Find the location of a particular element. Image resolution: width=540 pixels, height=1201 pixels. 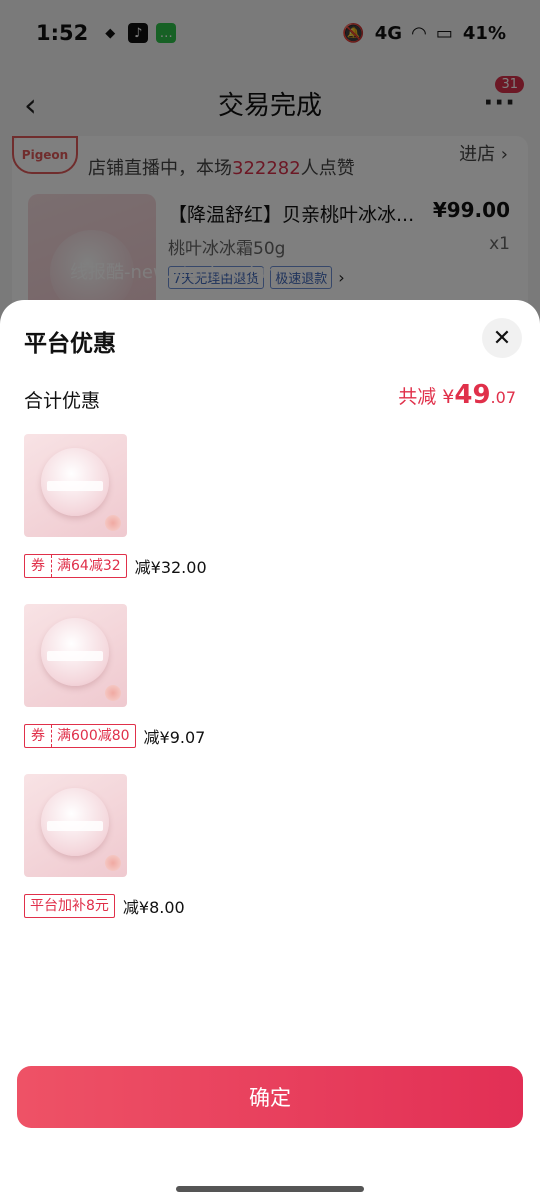

confirm-button: 确定 is located at coordinates (270, 1097).